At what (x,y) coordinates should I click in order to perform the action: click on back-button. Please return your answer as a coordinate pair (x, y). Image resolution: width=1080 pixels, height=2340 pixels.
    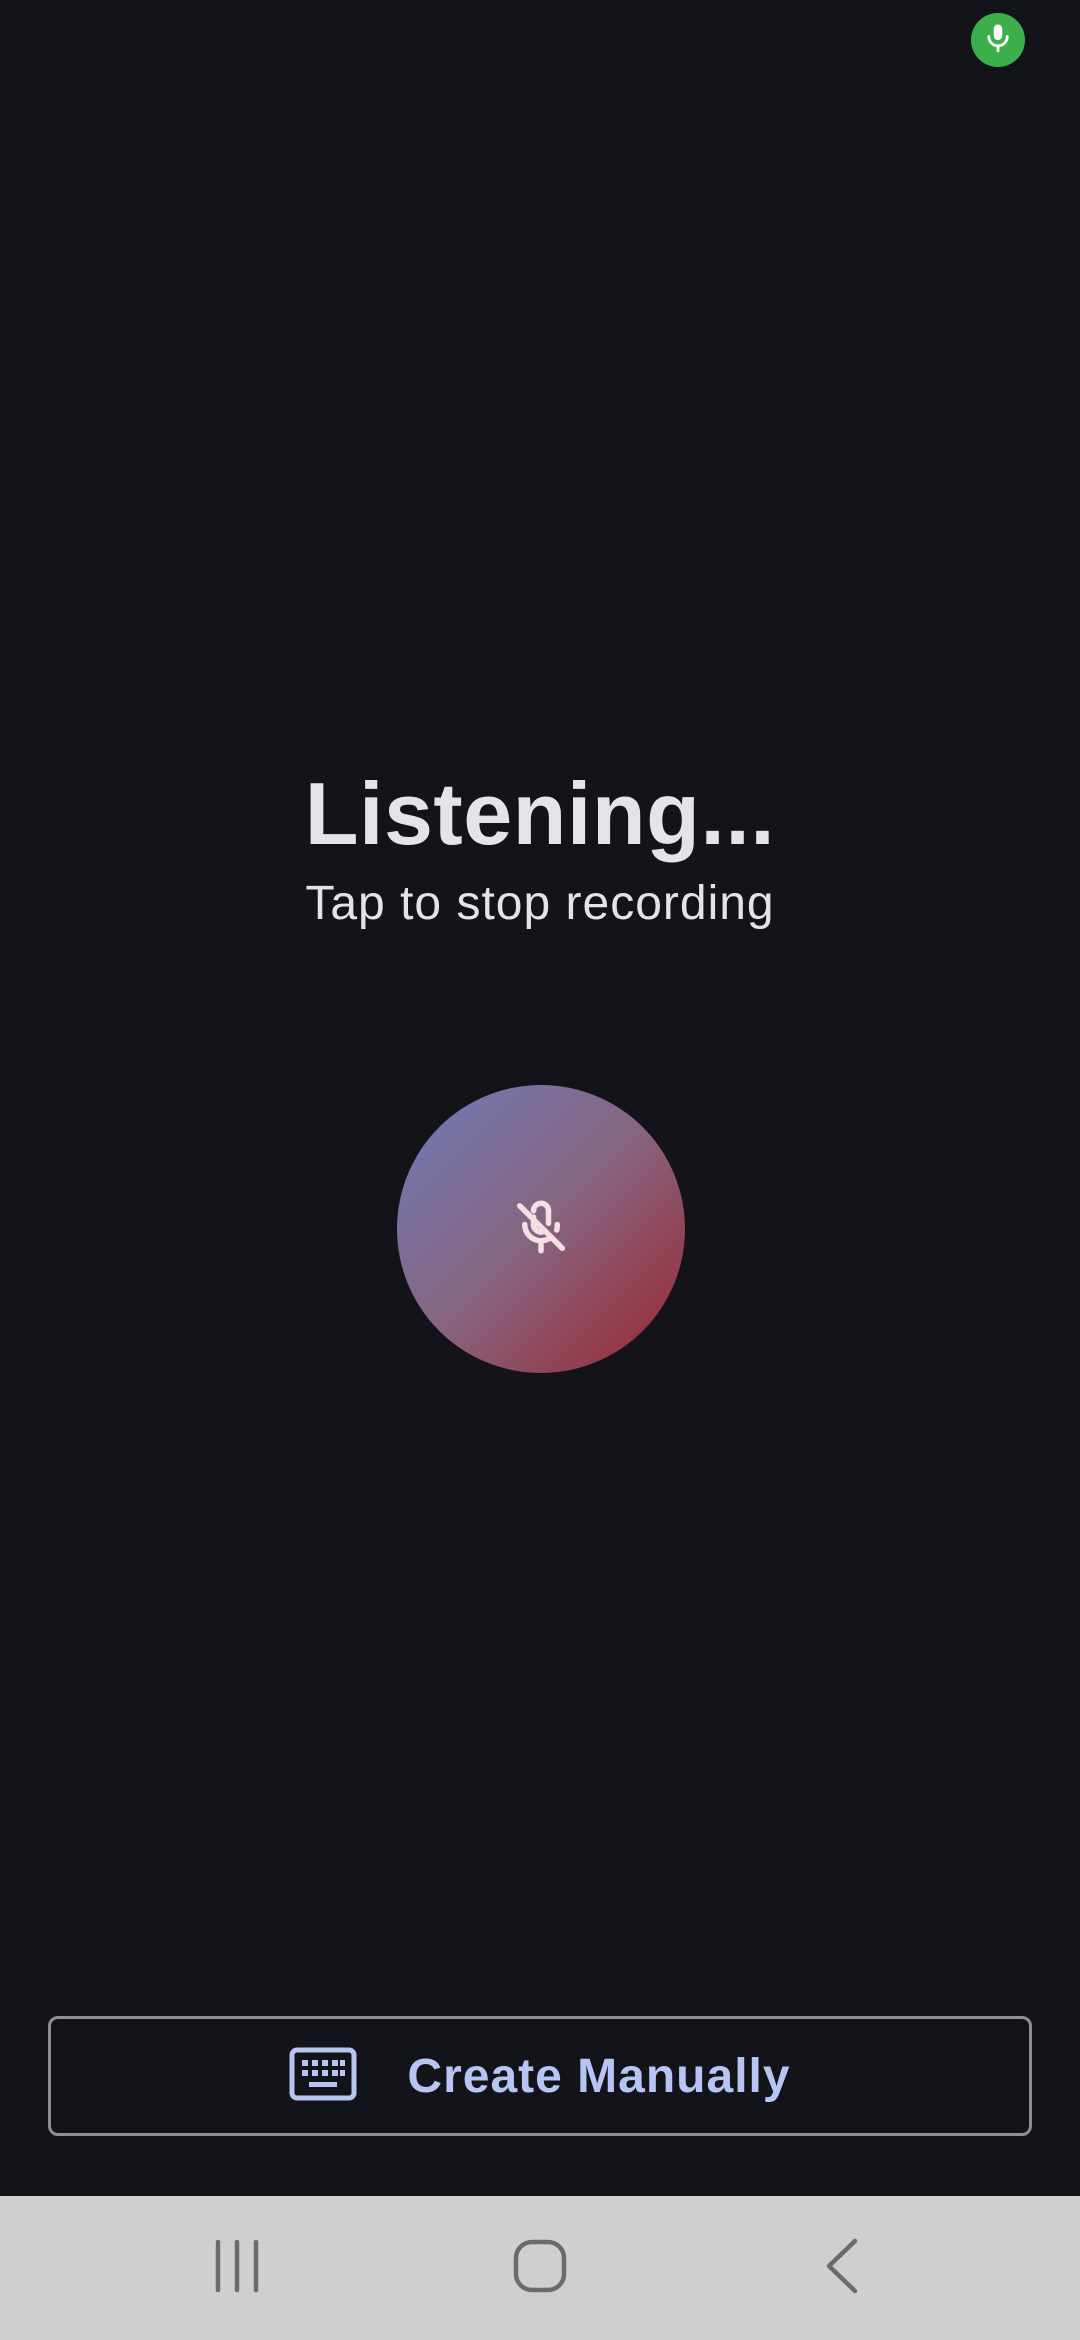
    Looking at the image, I should click on (842, 2268).